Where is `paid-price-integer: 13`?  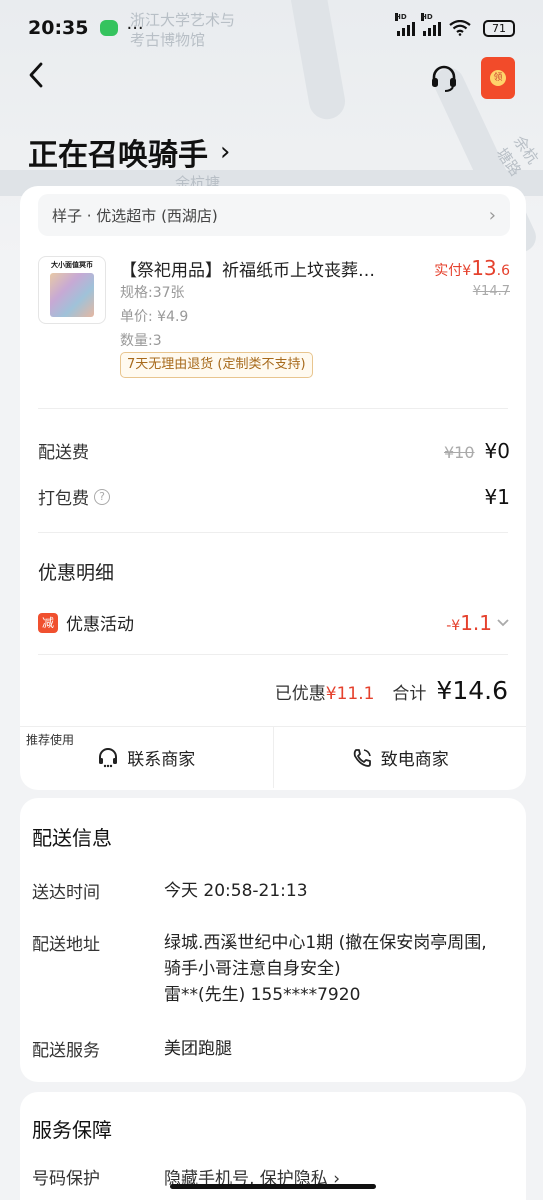
paid-price-integer: 13 is located at coordinates (484, 268).